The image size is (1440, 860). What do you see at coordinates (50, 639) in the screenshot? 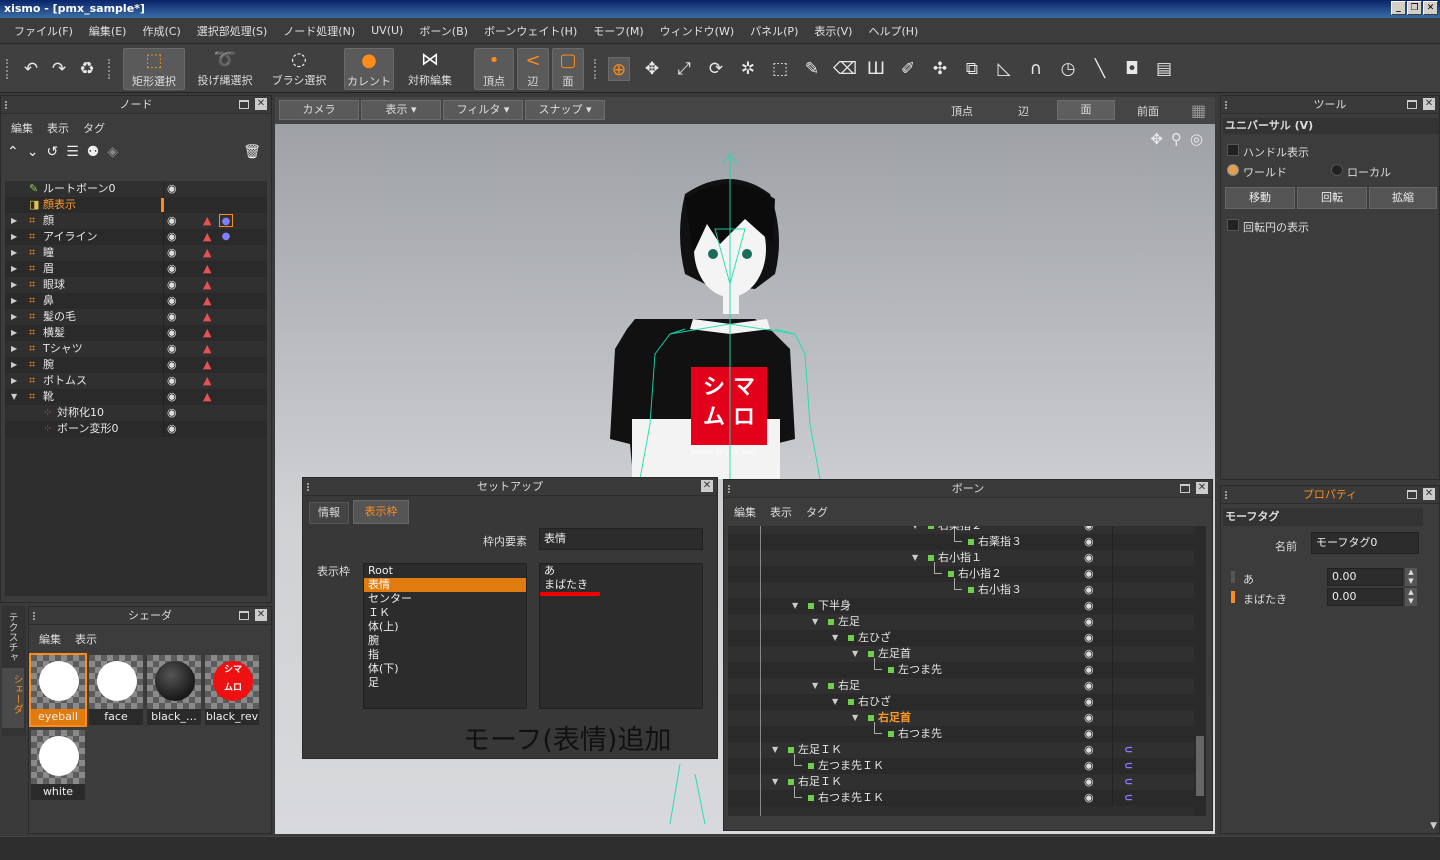
I see `shader-menu-edit: 編集` at bounding box center [50, 639].